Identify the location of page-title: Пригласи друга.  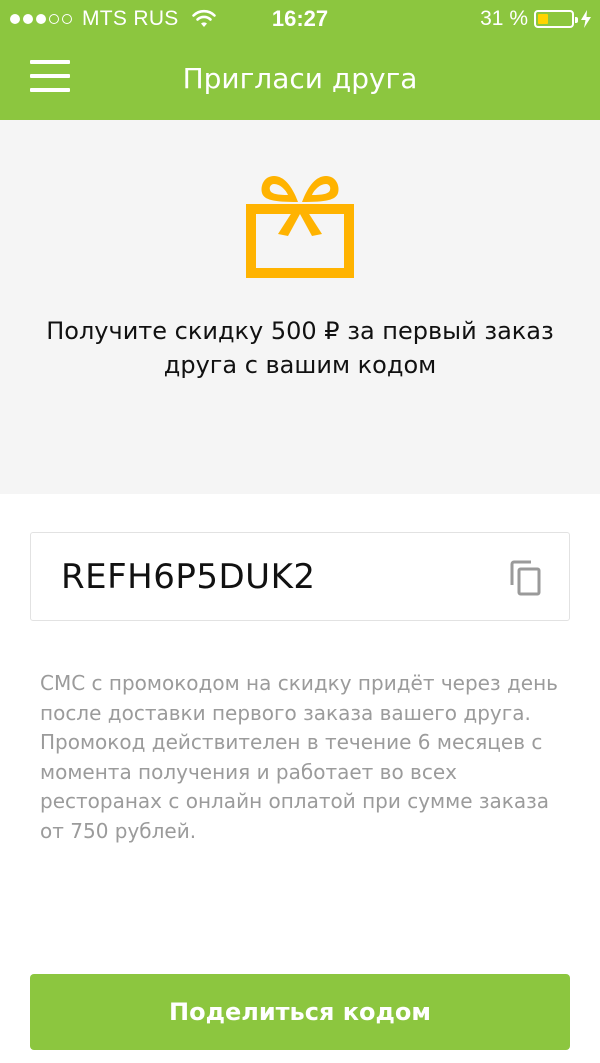
(300, 78).